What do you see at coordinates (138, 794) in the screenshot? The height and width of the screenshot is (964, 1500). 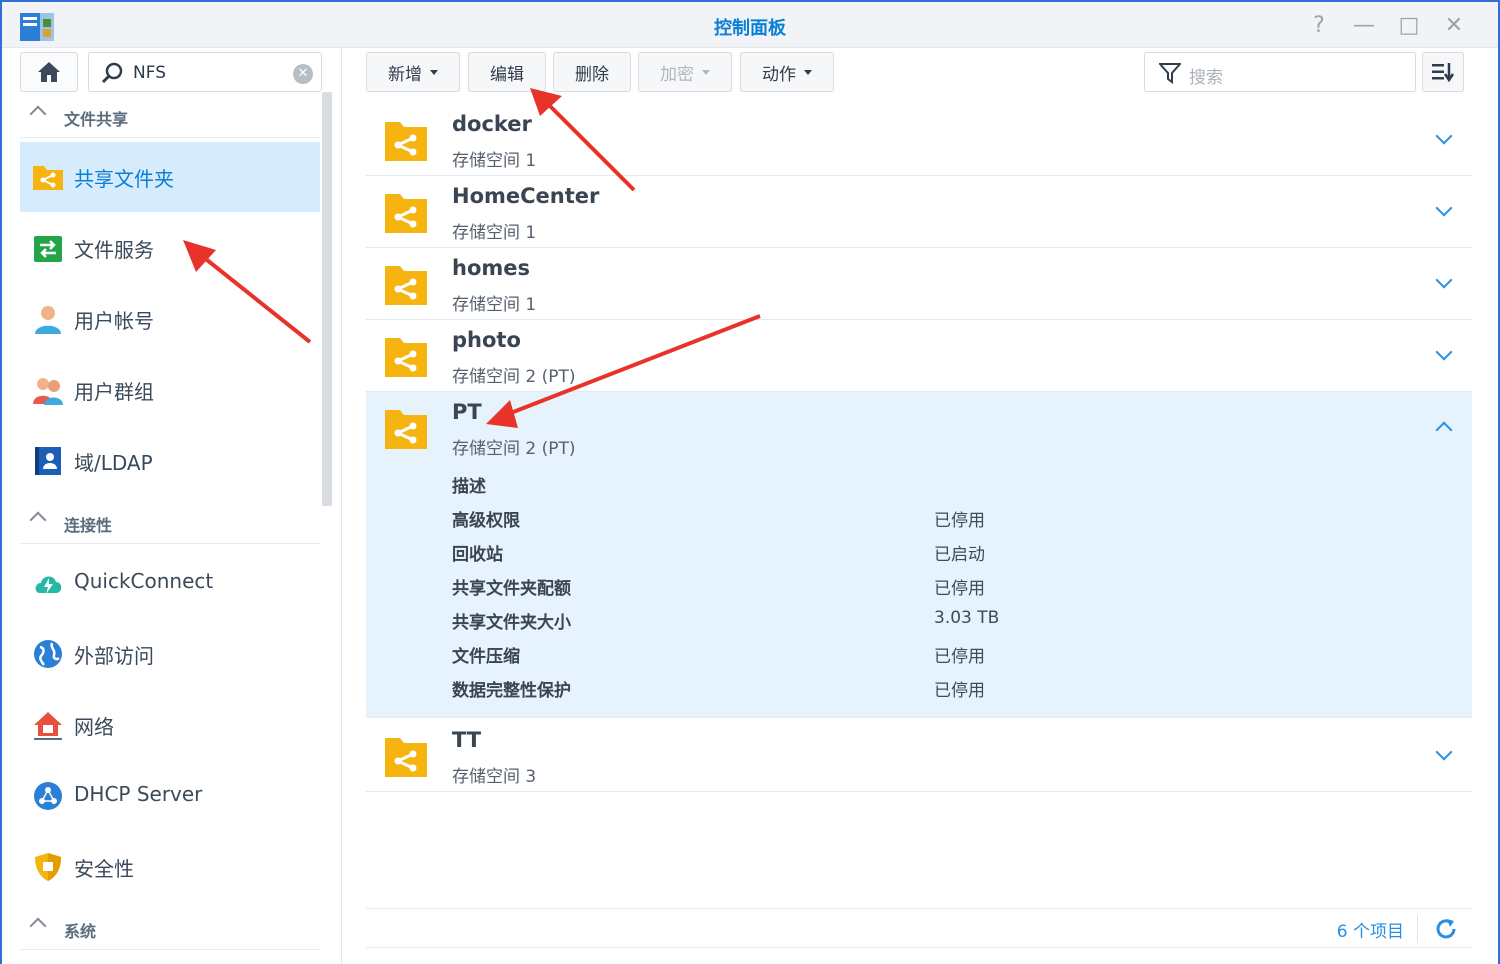 I see `sidebar-item-label: DHCP Server` at bounding box center [138, 794].